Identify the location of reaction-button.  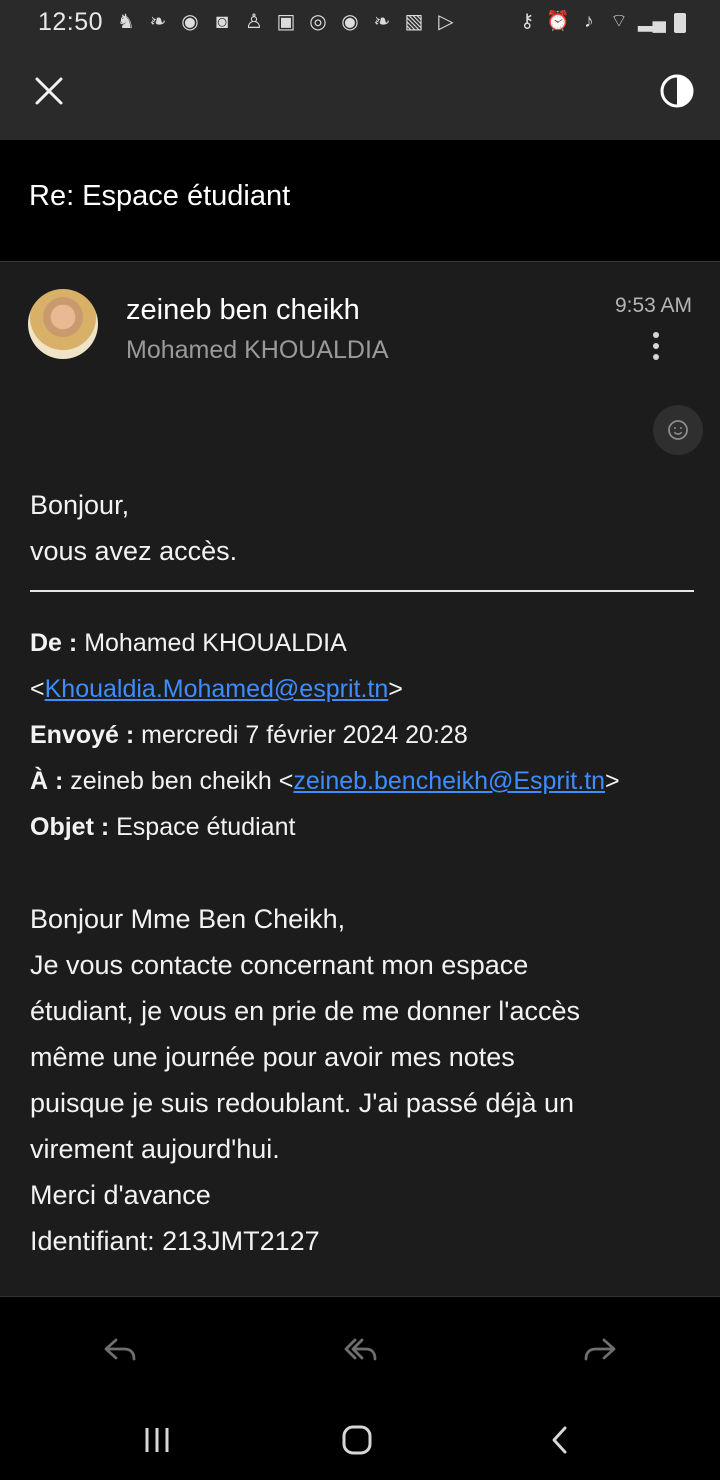
(678, 430).